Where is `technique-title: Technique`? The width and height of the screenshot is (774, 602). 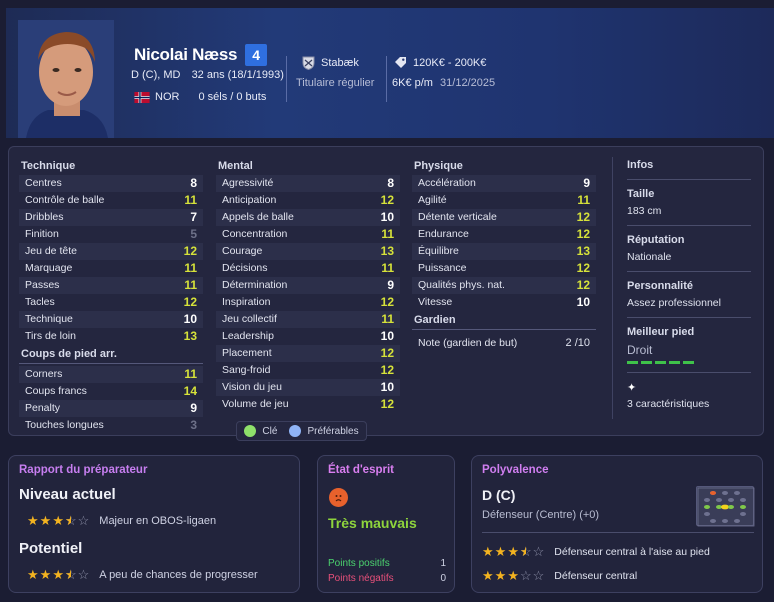 technique-title: Technique is located at coordinates (48, 166).